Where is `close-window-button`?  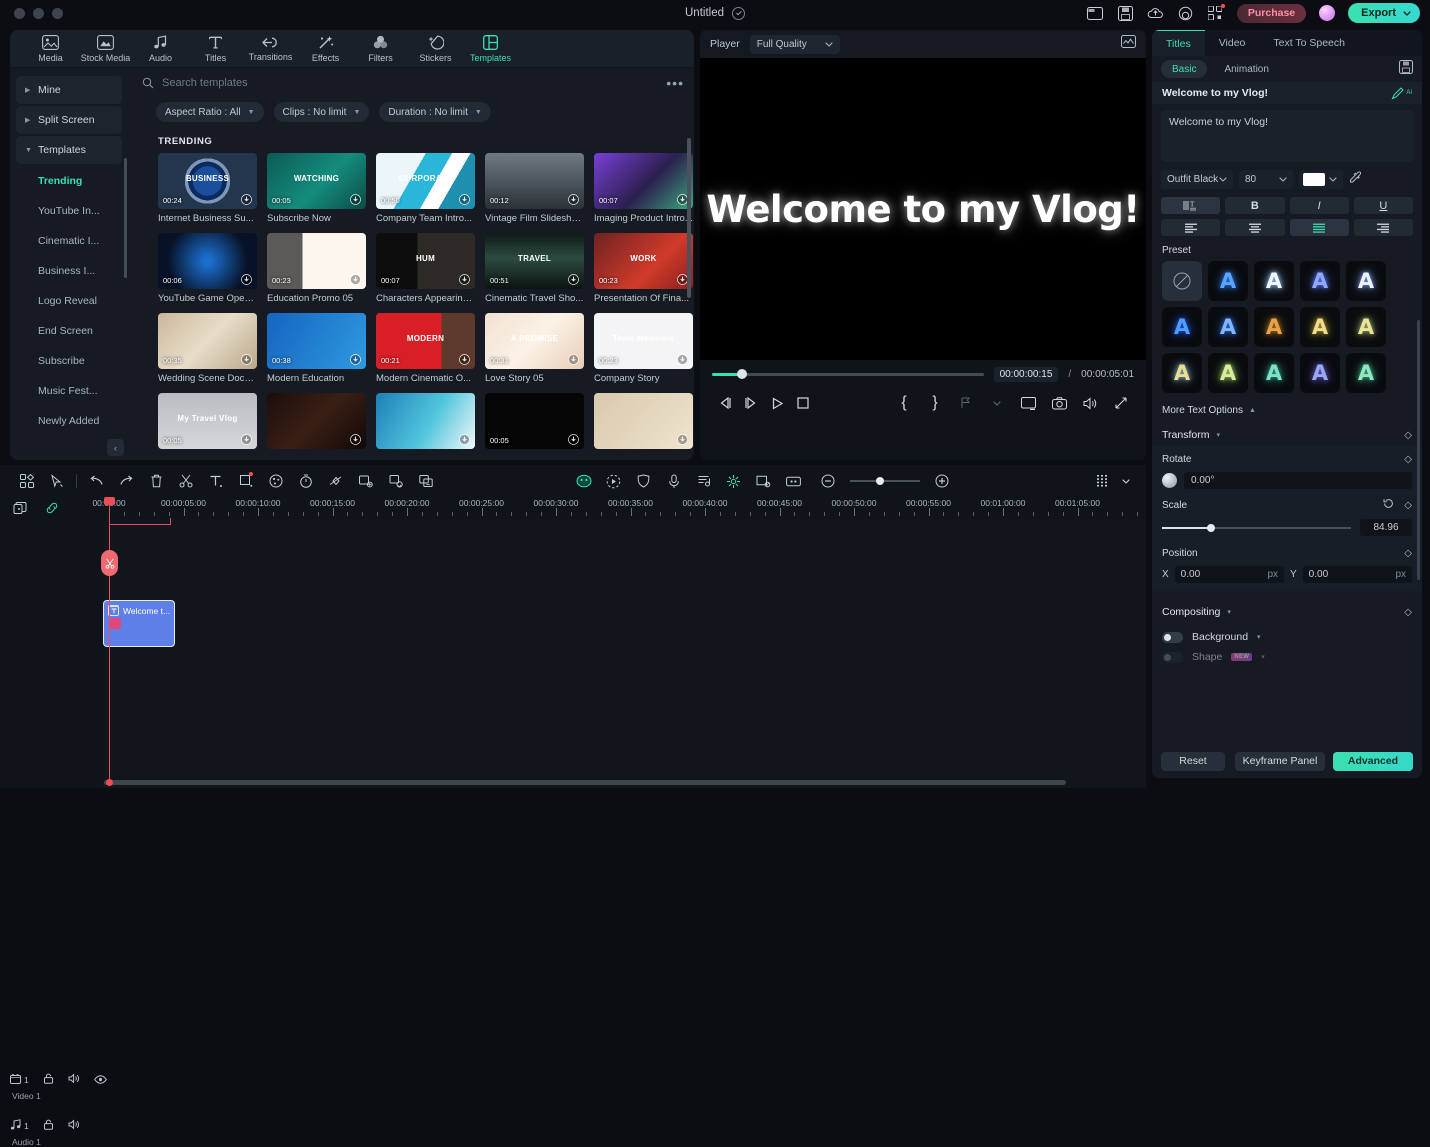
close-window-button is located at coordinates (19, 13).